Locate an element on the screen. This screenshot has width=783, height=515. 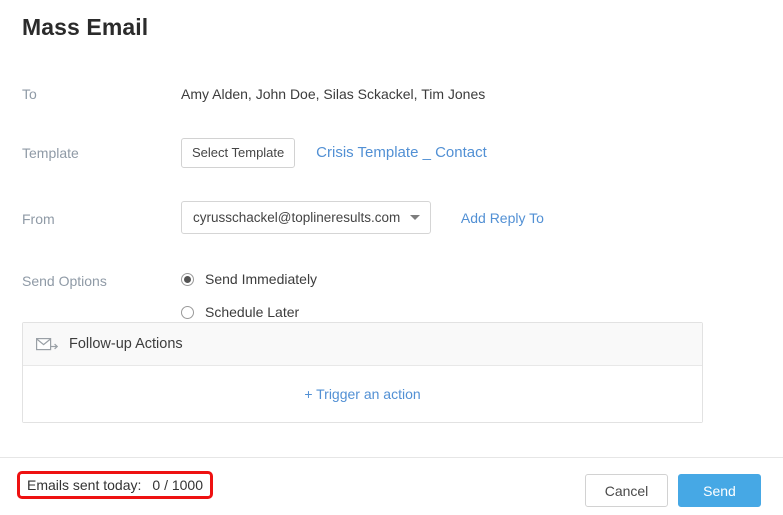
from-address-select: cyrusschackel@toplineresults.com is located at coordinates (306, 217).